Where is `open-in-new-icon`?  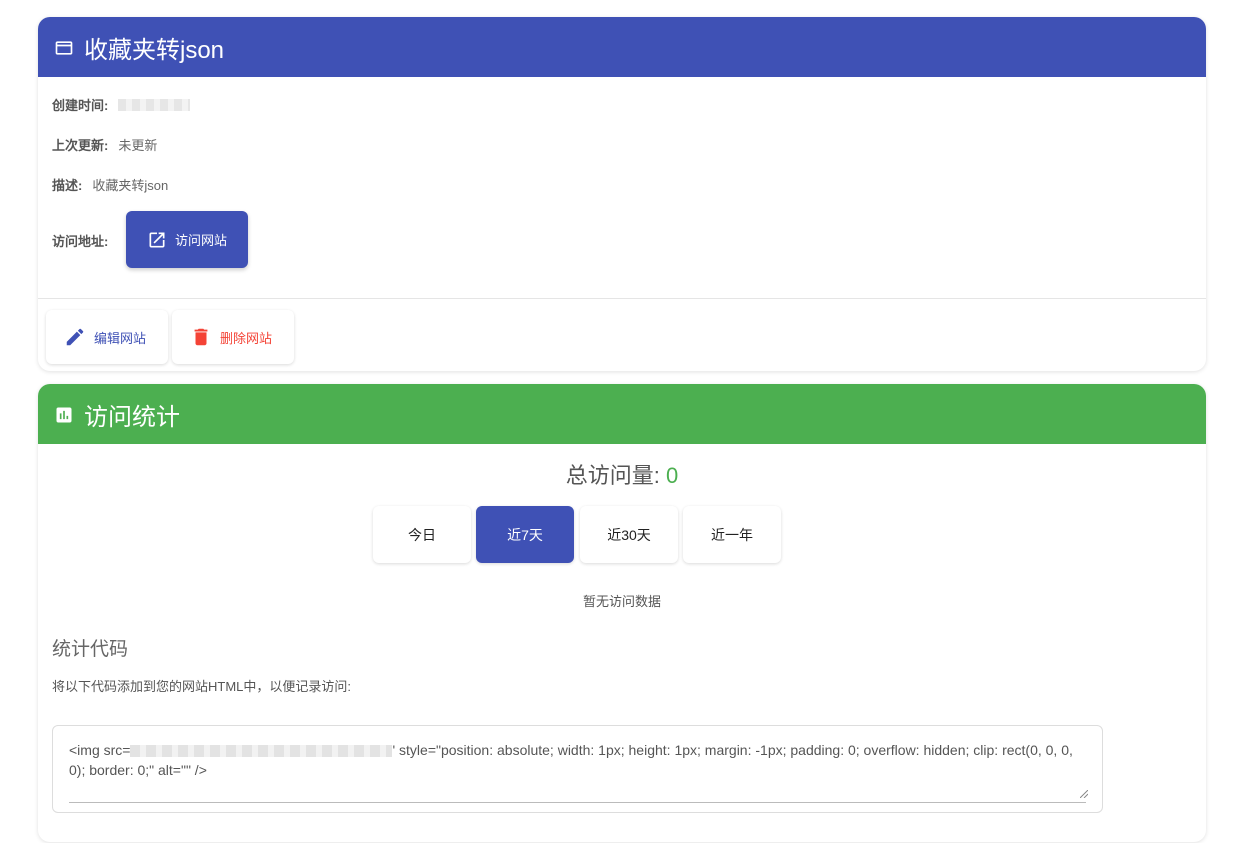 open-in-new-icon is located at coordinates (157, 239).